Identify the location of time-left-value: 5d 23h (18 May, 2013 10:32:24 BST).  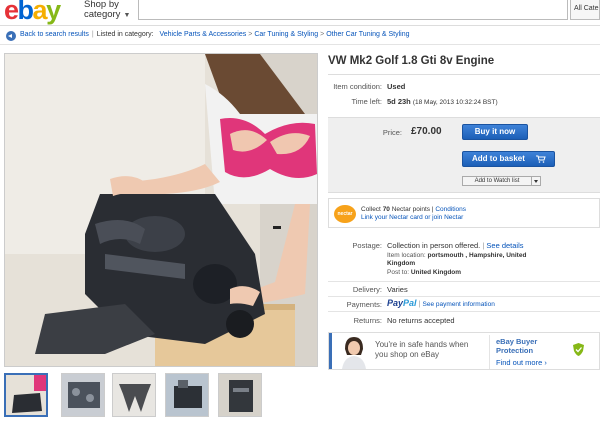
(442, 101).